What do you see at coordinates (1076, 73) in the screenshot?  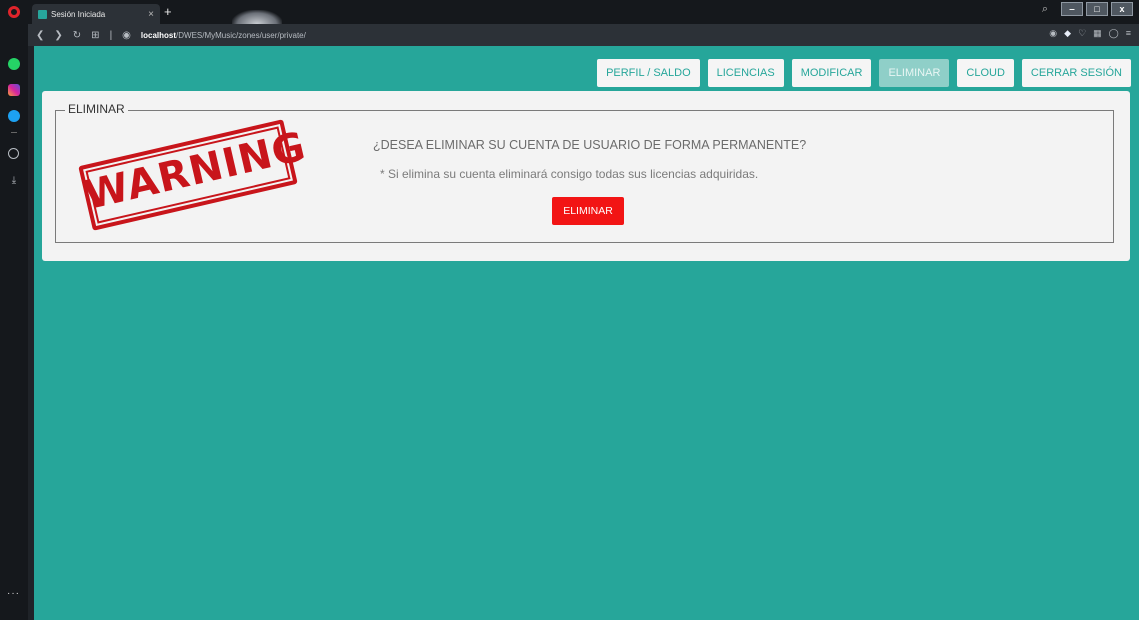 I see `nav-cerrar-sesion: CERRAR SESIÓN` at bounding box center [1076, 73].